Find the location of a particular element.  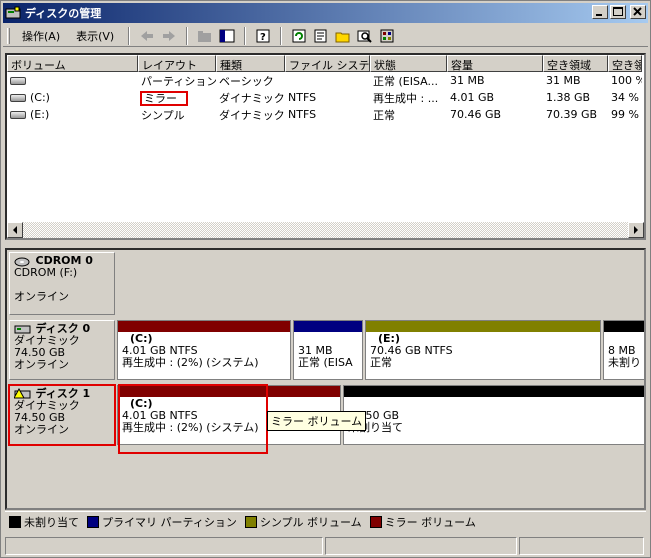

refresh-button is located at coordinates (299, 36).